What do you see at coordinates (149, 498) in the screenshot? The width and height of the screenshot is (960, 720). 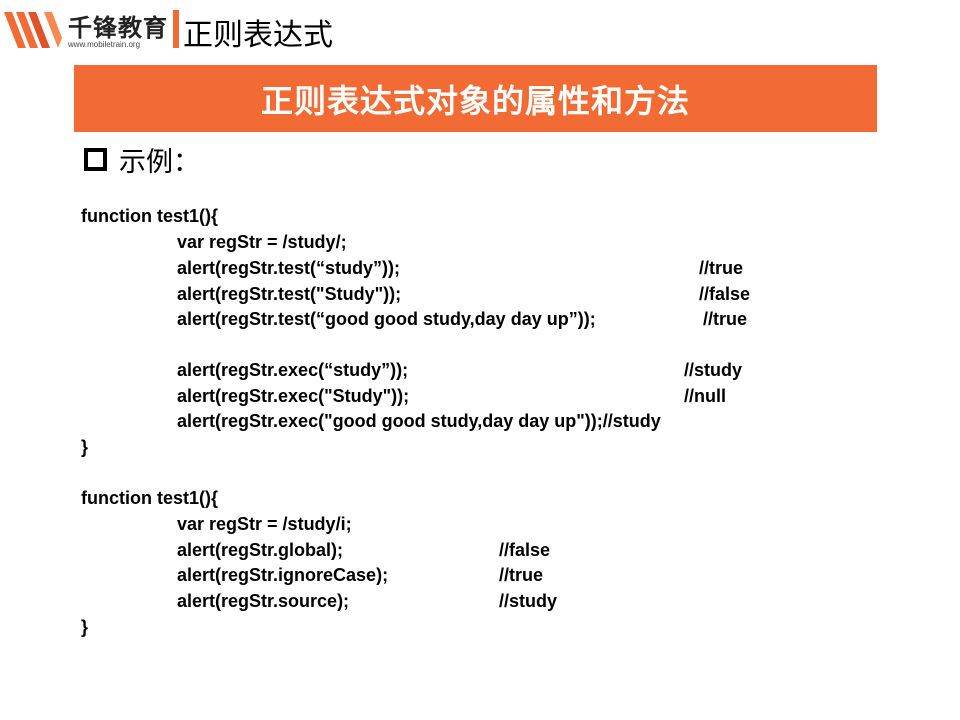 I see `code-block2-open: function test1(){` at bounding box center [149, 498].